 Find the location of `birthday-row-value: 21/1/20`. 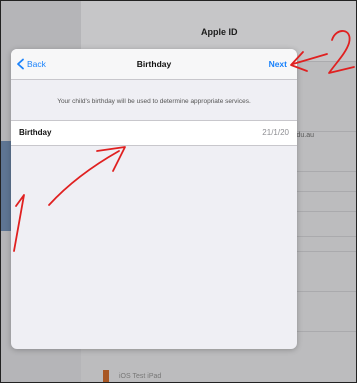

birthday-row-value: 21/1/20 is located at coordinates (275, 132).